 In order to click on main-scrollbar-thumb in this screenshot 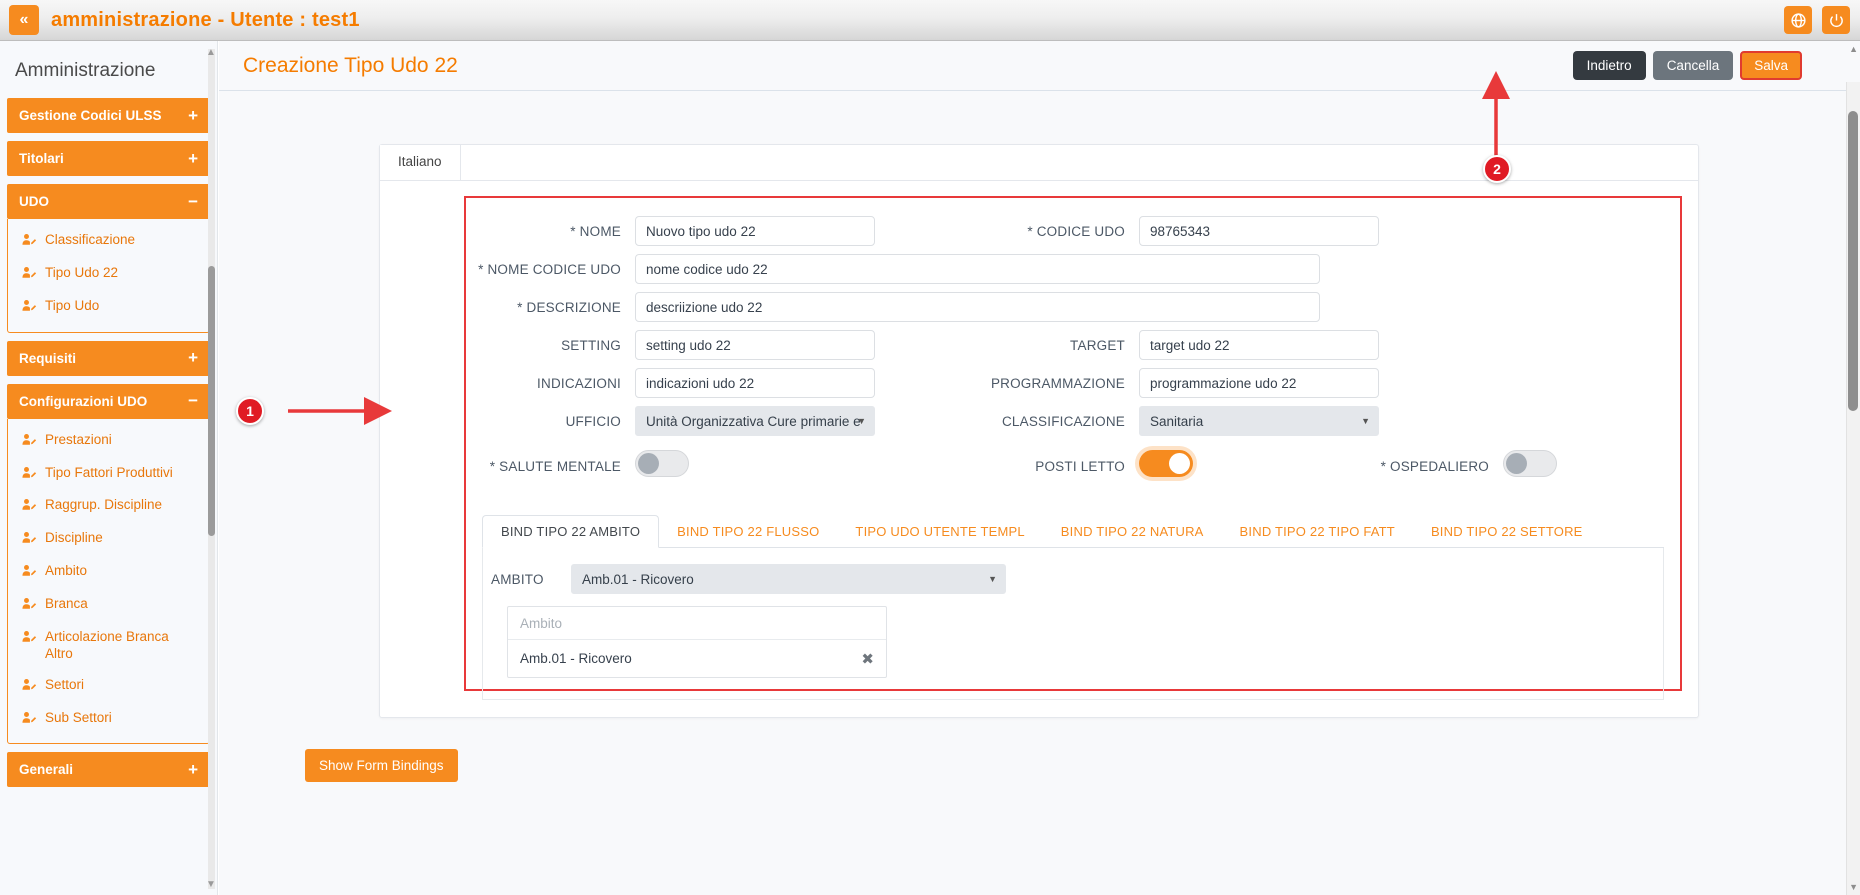, I will do `click(1853, 261)`.